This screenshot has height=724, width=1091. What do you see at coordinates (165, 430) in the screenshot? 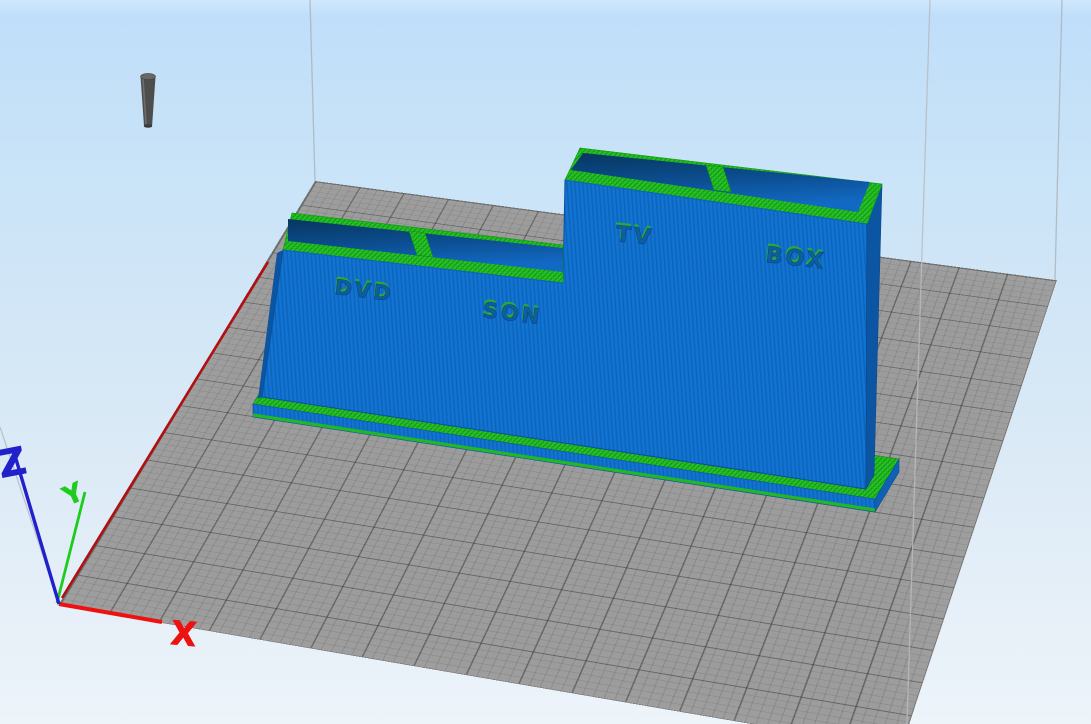
I see `y-edge-line` at bounding box center [165, 430].